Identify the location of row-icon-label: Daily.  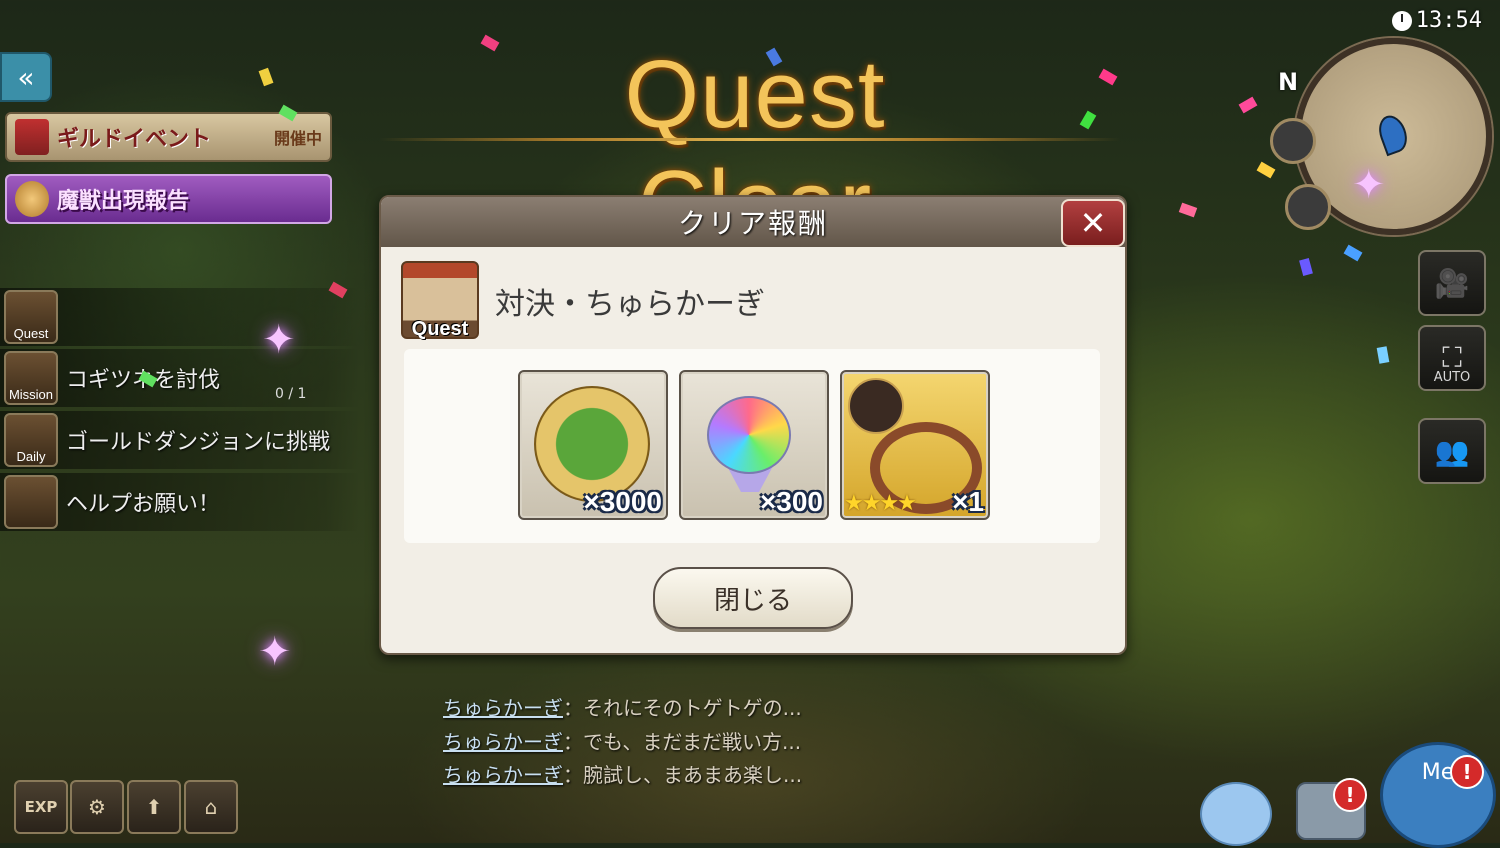
(31, 456).